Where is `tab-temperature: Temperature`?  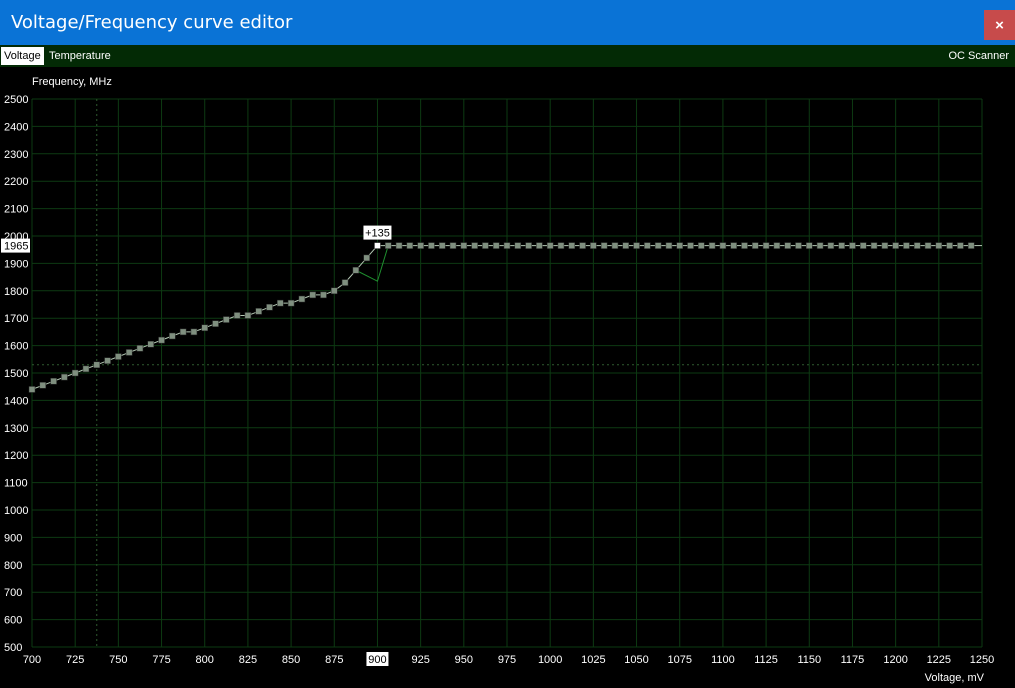
tab-temperature: Temperature is located at coordinates (80, 56).